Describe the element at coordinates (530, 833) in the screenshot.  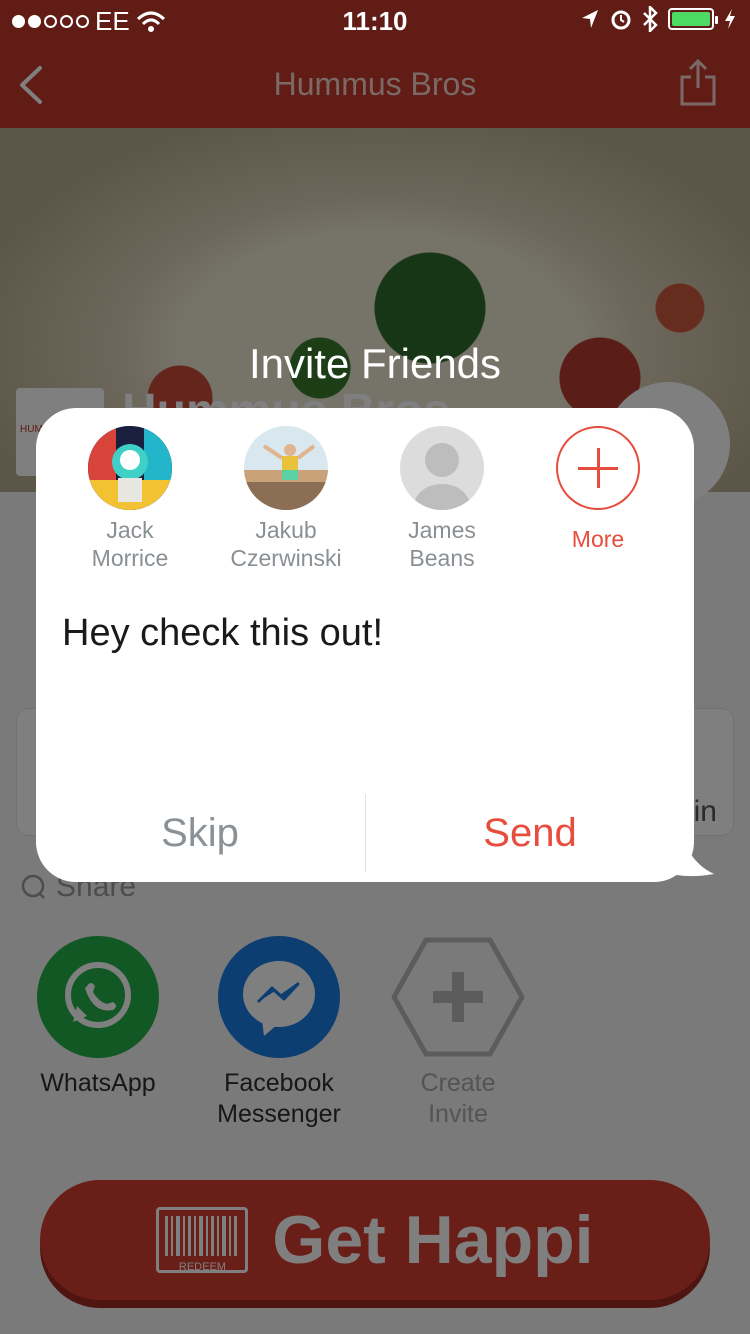
I see `send-button: Send` at that location.